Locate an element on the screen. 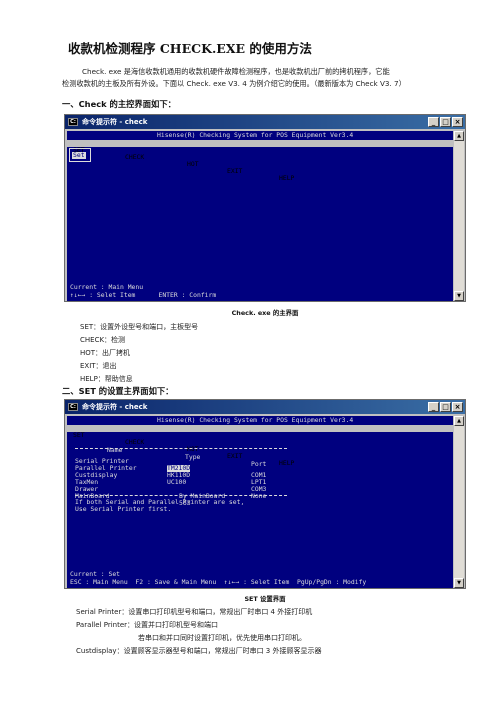 The image size is (496, 702). set-dropdown: Set is located at coordinates (80, 155).